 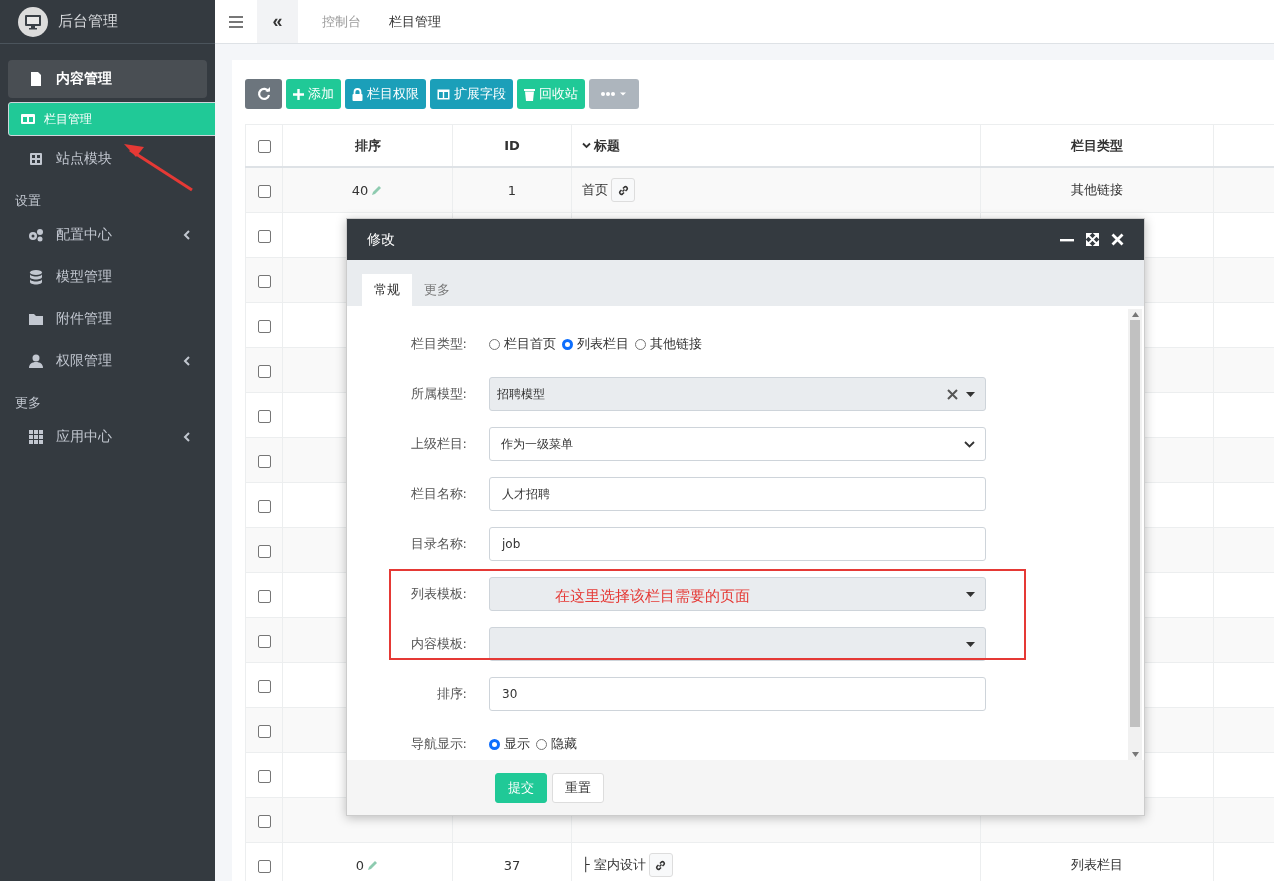 I want to click on column-header: 排序, so click(x=367, y=145).